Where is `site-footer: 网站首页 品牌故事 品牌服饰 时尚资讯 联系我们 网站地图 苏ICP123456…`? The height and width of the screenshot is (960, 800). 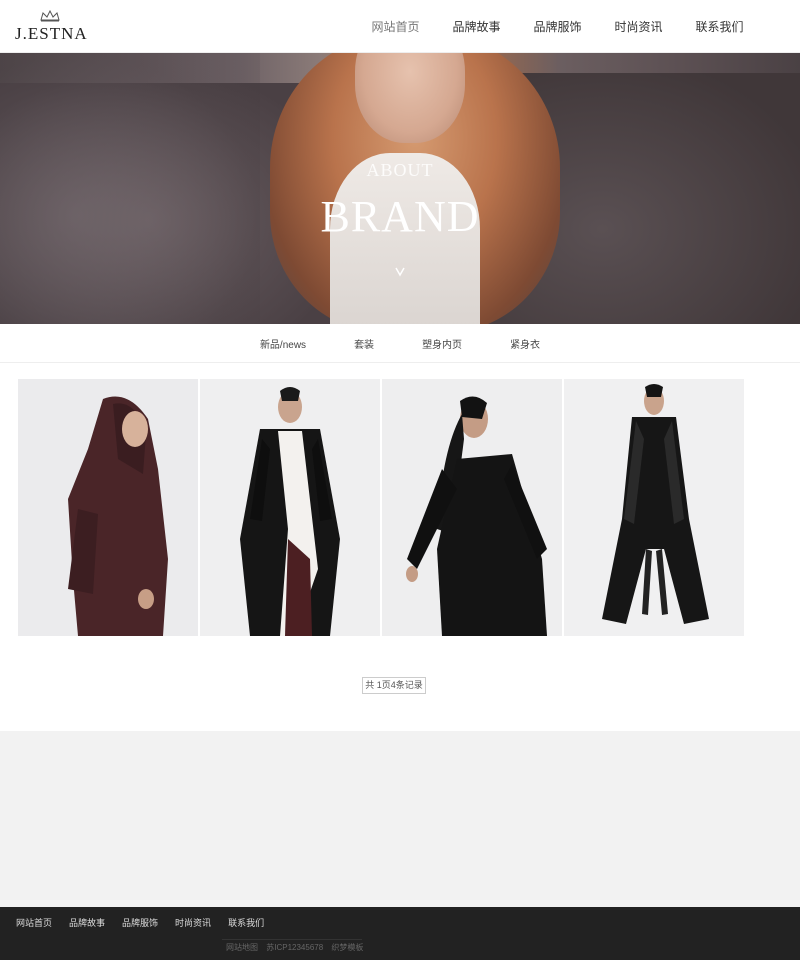
site-footer: 网站首页 品牌故事 品牌服饰 时尚资讯 联系我们 网站地图 苏ICP123456… is located at coordinates (400, 933).